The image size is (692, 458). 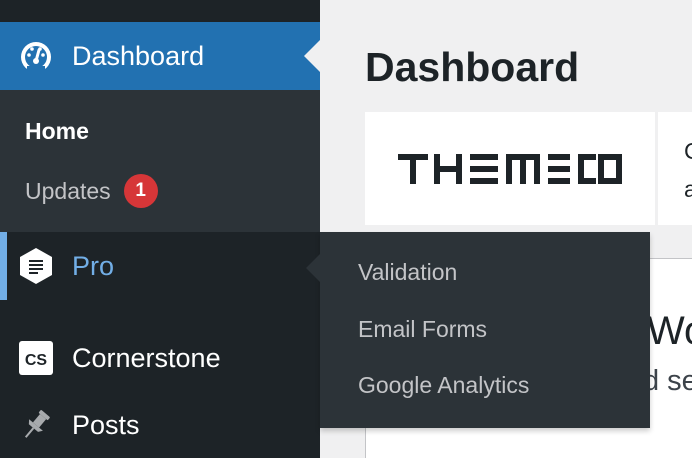 I want to click on dashboard-gauge-icon, so click(x=36, y=56).